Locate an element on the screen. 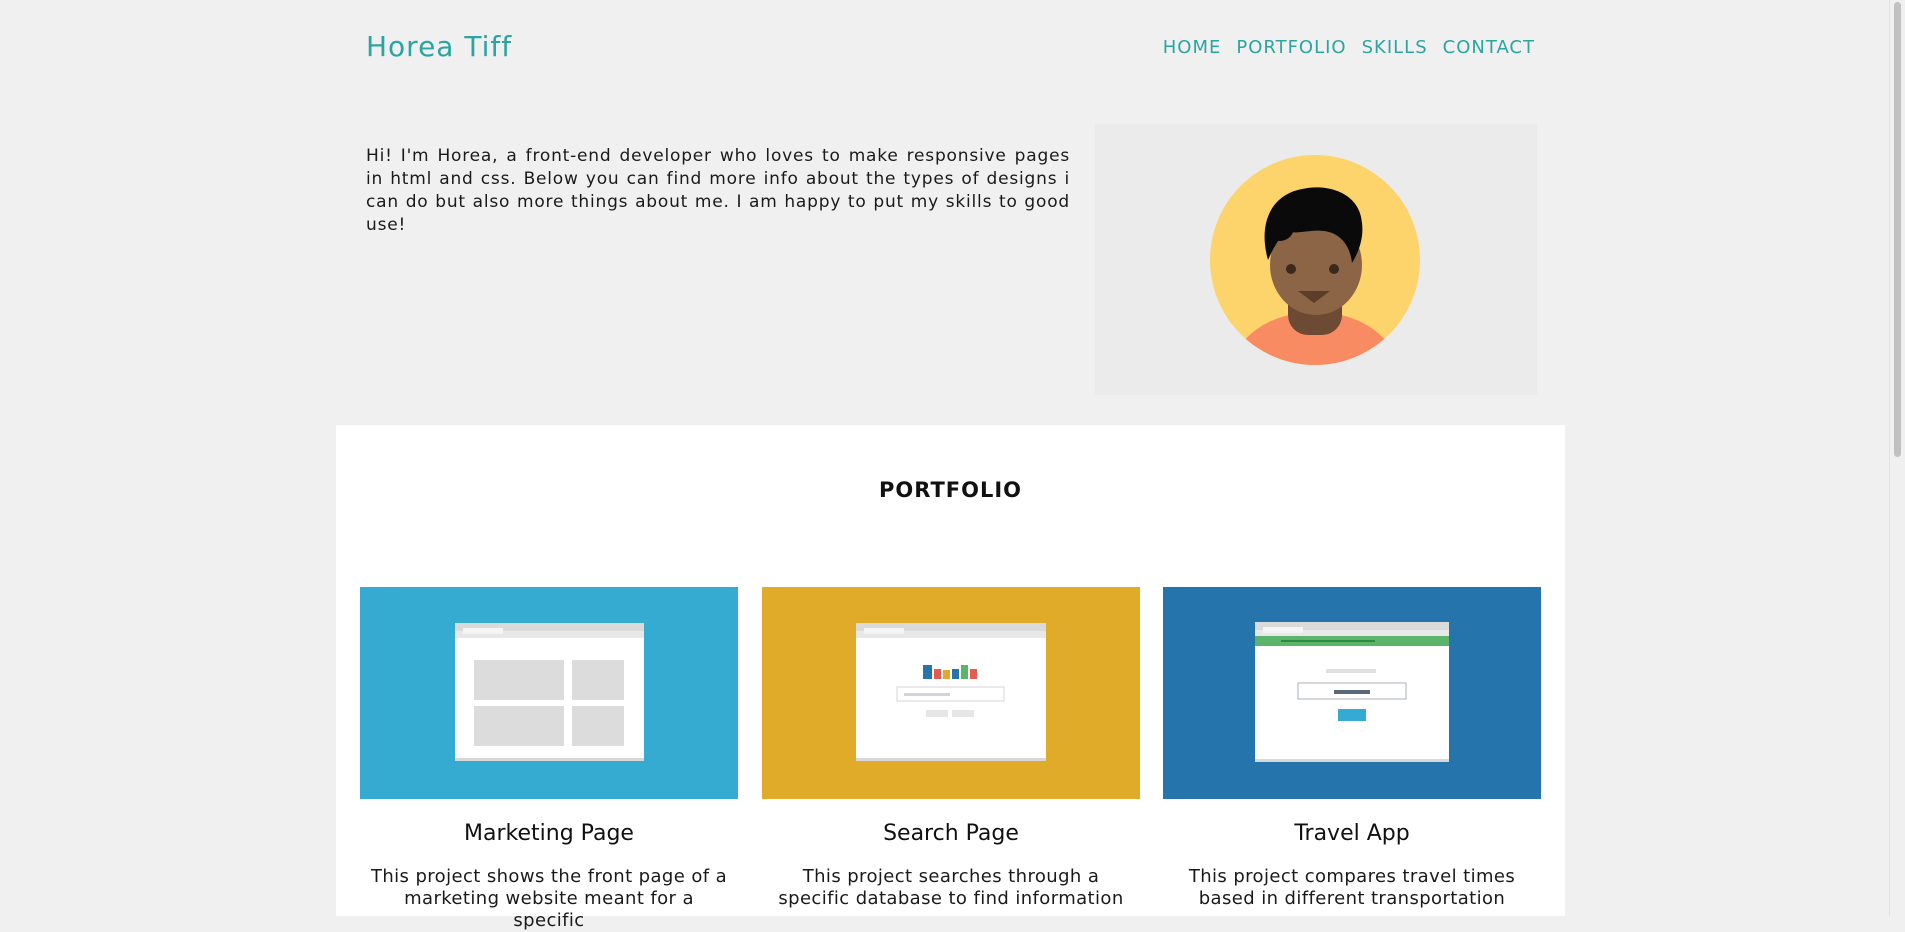  travel-app-image is located at coordinates (1352, 693).